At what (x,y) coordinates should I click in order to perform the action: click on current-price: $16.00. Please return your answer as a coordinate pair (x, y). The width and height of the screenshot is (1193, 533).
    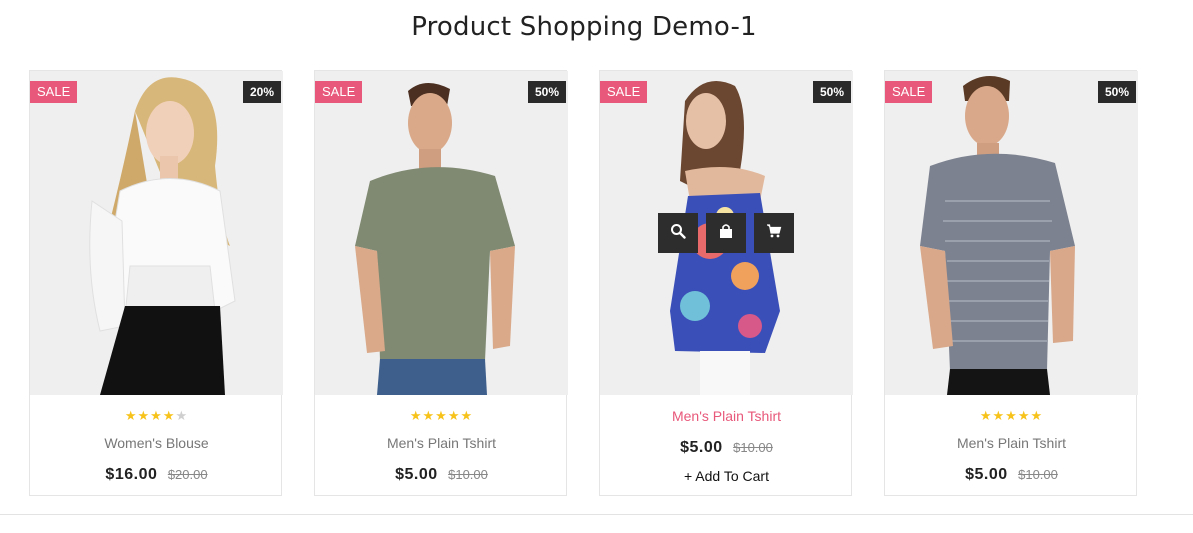
    Looking at the image, I should click on (131, 474).